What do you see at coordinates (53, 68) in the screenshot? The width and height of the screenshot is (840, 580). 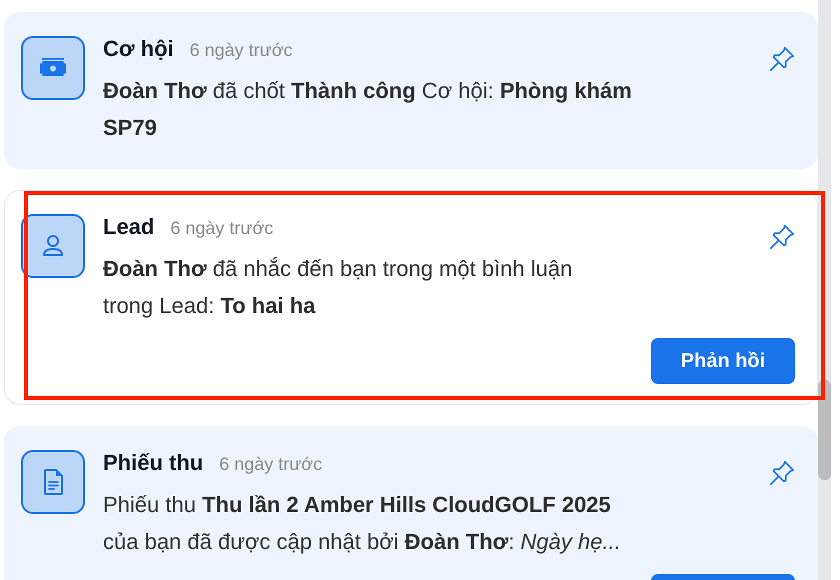 I see `banknote-icon` at bounding box center [53, 68].